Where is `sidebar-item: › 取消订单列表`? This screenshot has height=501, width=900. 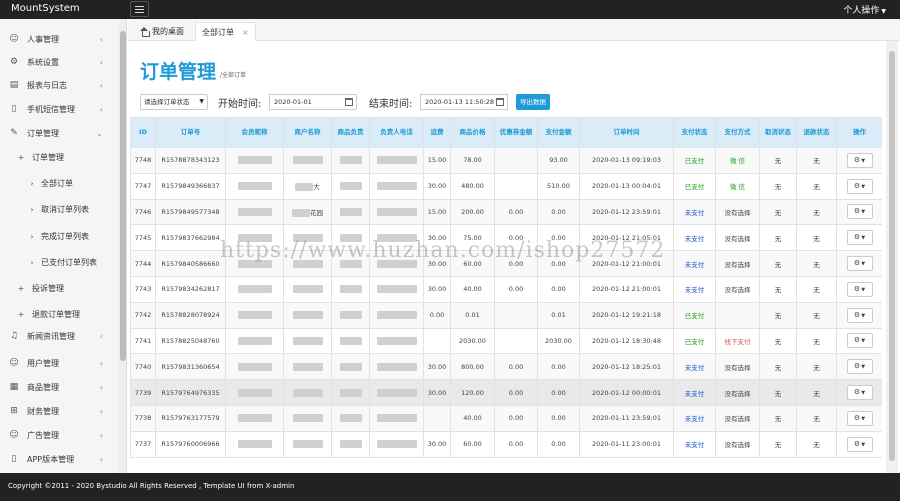 sidebar-item: › 取消订单列表 is located at coordinates (59, 209).